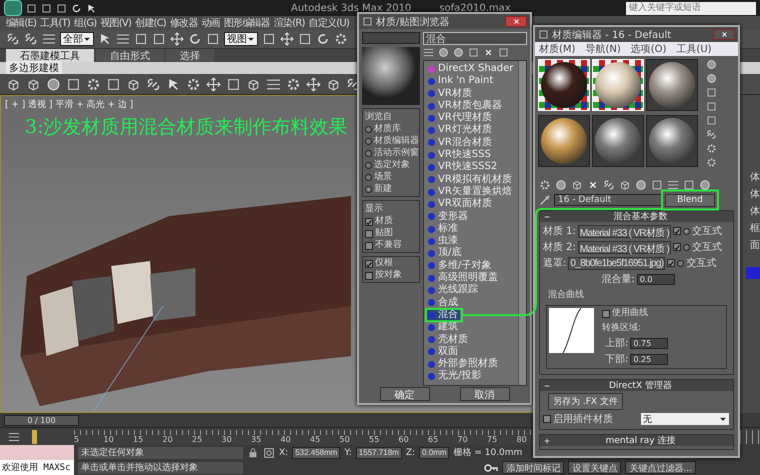 This screenshot has width=760, height=475. I want to click on window-title: 材质/贴图浏览器, so click(413, 22).